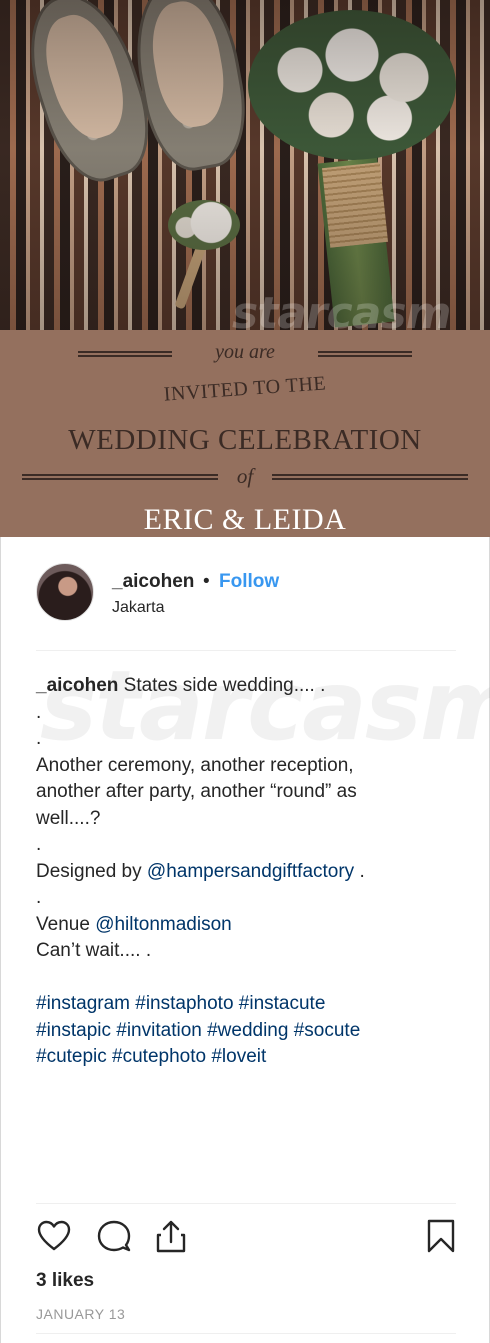 Image resolution: width=490 pixels, height=1343 pixels. I want to click on post-date: JANUARY 13, so click(81, 1314).